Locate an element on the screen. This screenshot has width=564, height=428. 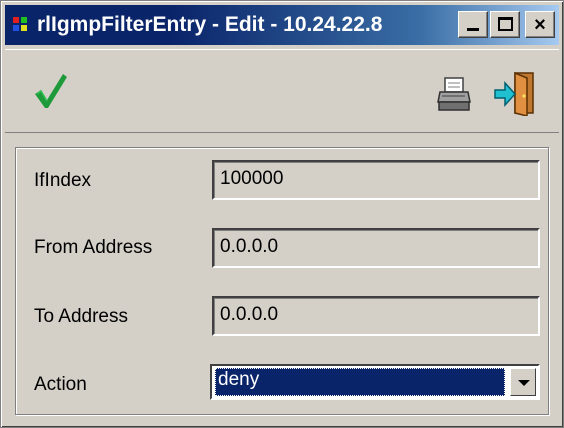
action-label: Action is located at coordinates (60, 384).